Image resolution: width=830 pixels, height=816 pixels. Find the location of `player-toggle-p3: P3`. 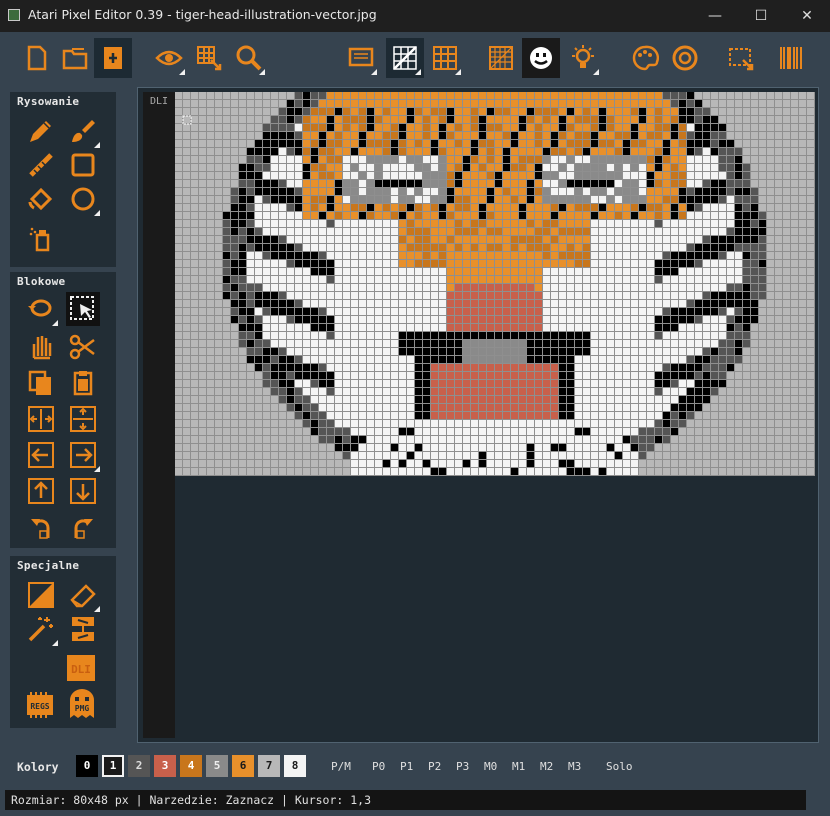

player-toggle-p3: P3 is located at coordinates (462, 766).